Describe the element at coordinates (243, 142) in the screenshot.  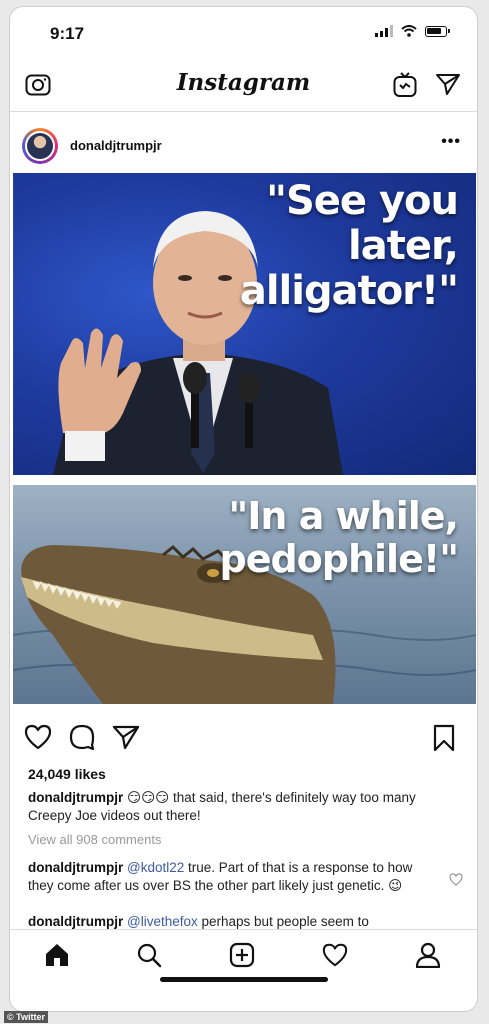
I see `post-header: donaldjtrumpjr •••` at that location.